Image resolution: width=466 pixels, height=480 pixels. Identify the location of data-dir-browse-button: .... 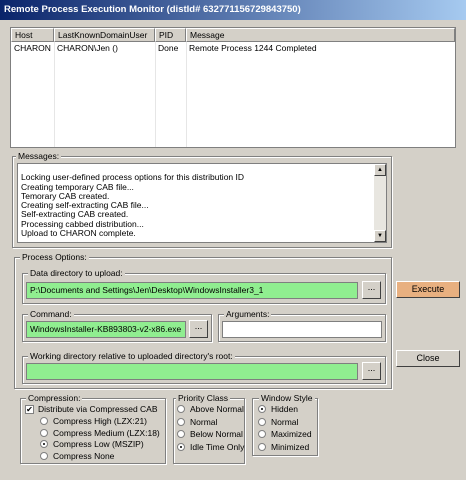
(371, 290).